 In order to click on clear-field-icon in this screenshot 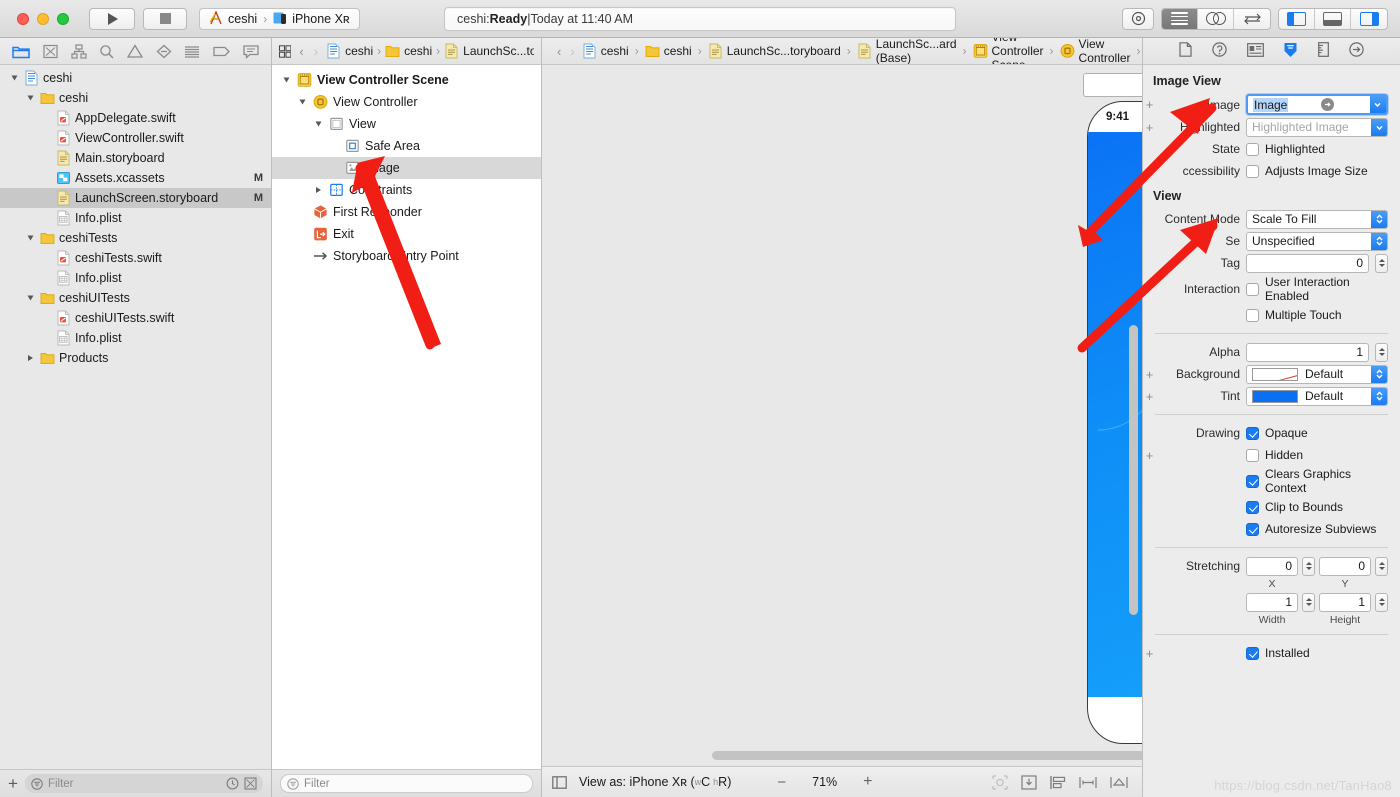, I will do `click(1328, 104)`.